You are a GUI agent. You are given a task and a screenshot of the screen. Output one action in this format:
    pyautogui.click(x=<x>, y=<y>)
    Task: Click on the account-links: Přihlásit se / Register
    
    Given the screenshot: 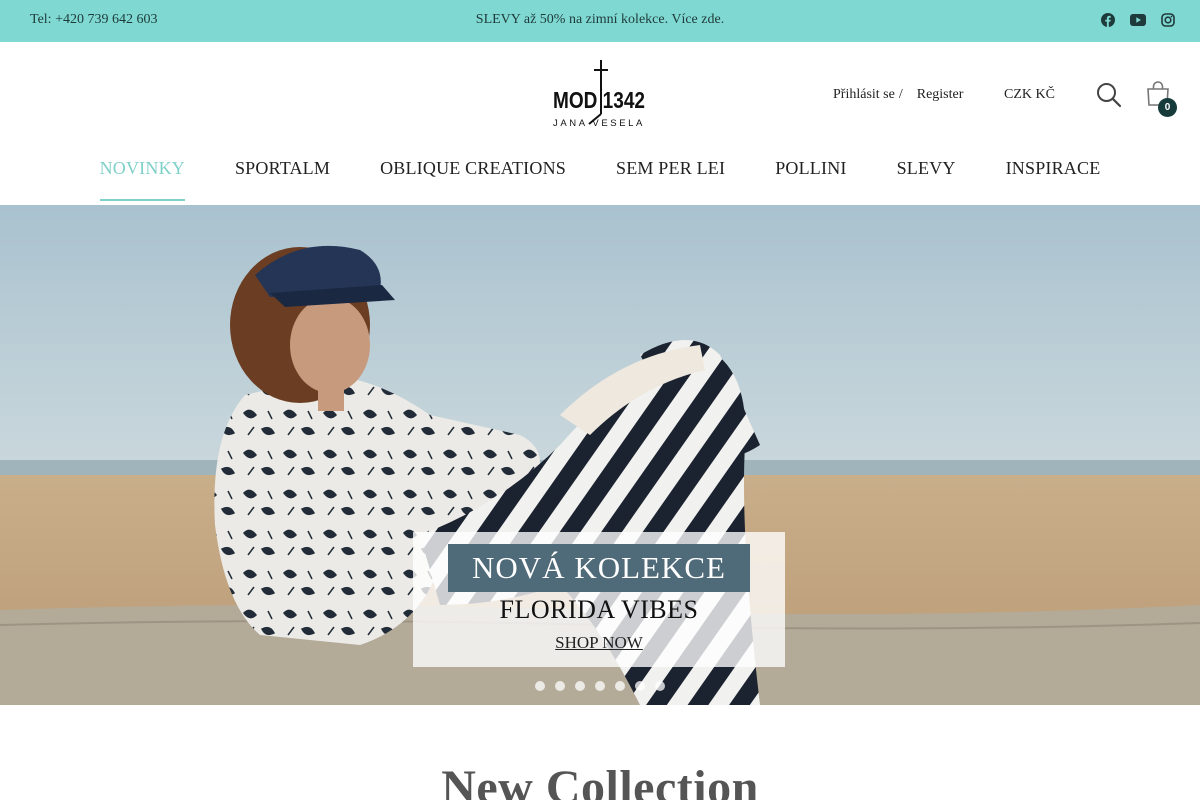 What is the action you would take?
    pyautogui.click(x=898, y=95)
    